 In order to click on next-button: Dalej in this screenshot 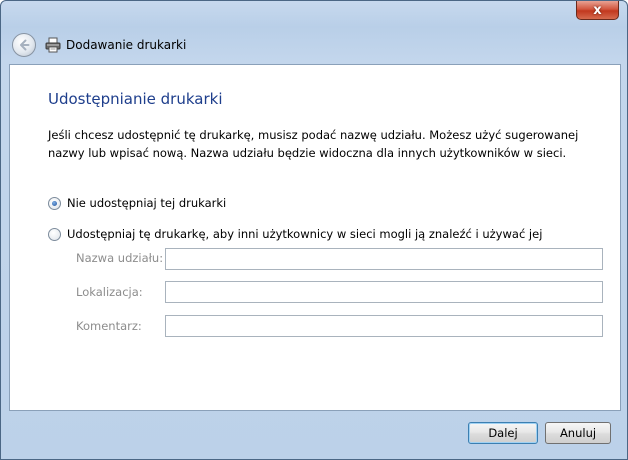, I will do `click(503, 433)`.